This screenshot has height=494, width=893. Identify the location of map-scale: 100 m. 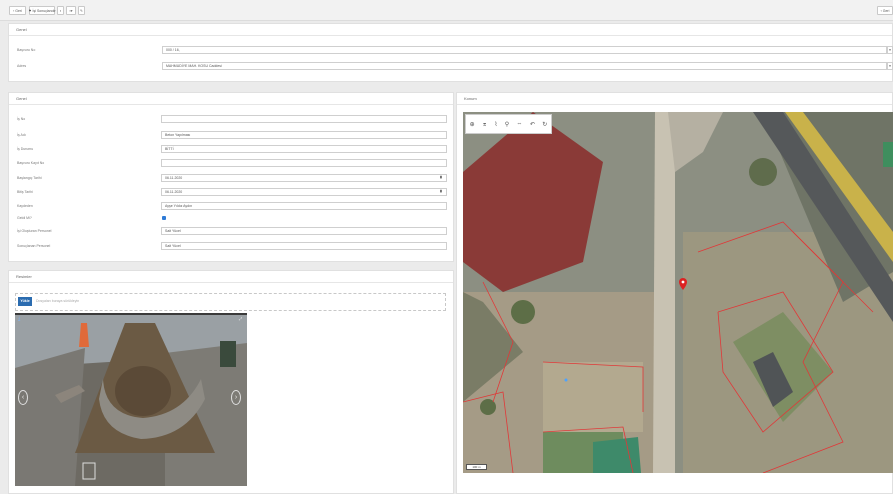
(476, 467).